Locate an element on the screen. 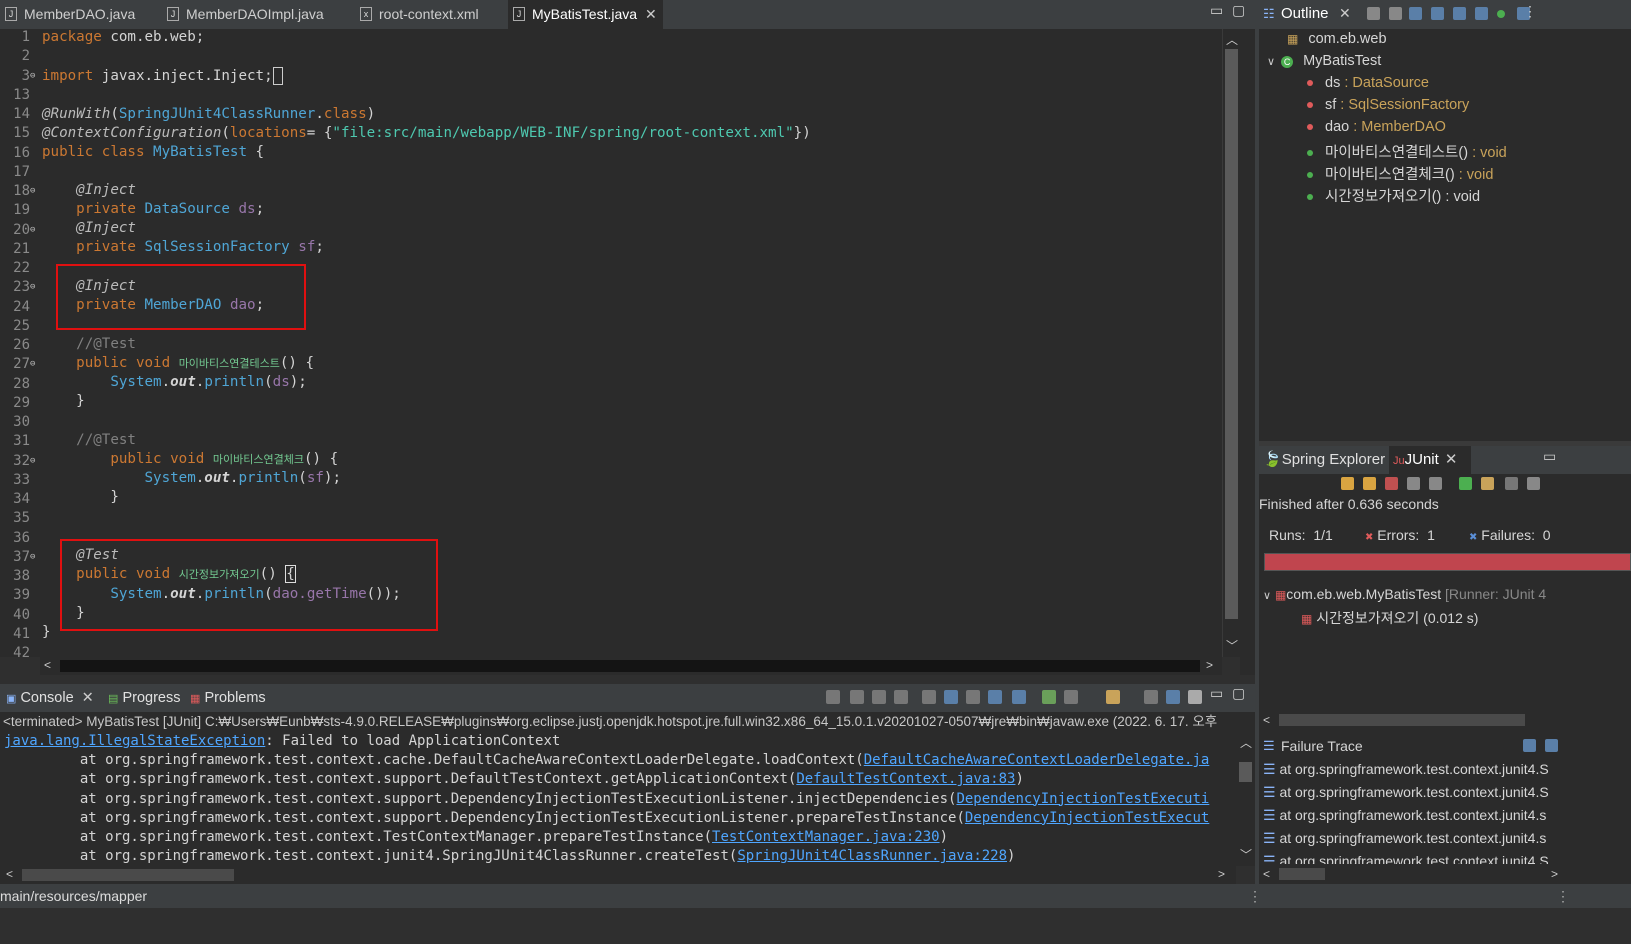 This screenshot has width=1631, height=944. show-failures-only-icon is located at coordinates (1391, 483).